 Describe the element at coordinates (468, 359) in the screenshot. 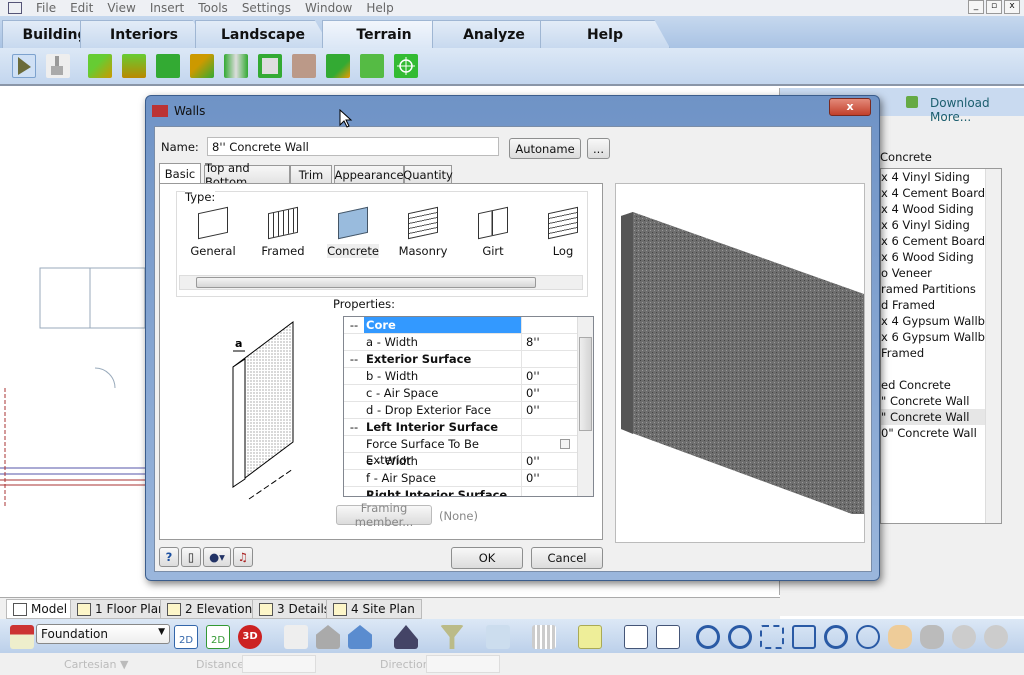

I see `property-row: -- Exterior Surface` at that location.